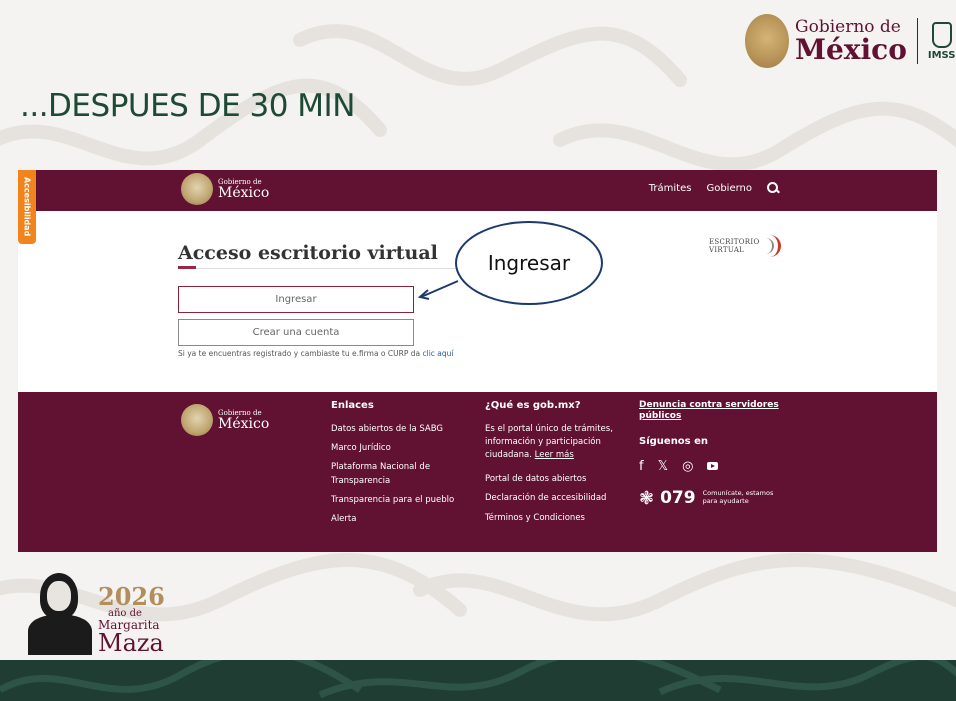 The height and width of the screenshot is (701, 956). I want to click on enlaces-title: Enlaces, so click(352, 405).